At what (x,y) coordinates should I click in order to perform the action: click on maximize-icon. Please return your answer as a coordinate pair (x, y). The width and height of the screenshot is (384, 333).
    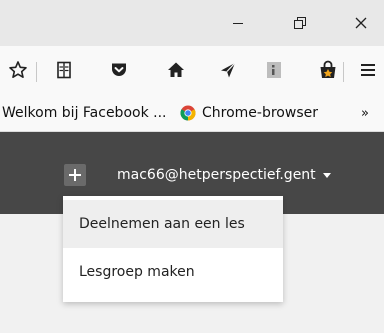
    Looking at the image, I should click on (300, 23).